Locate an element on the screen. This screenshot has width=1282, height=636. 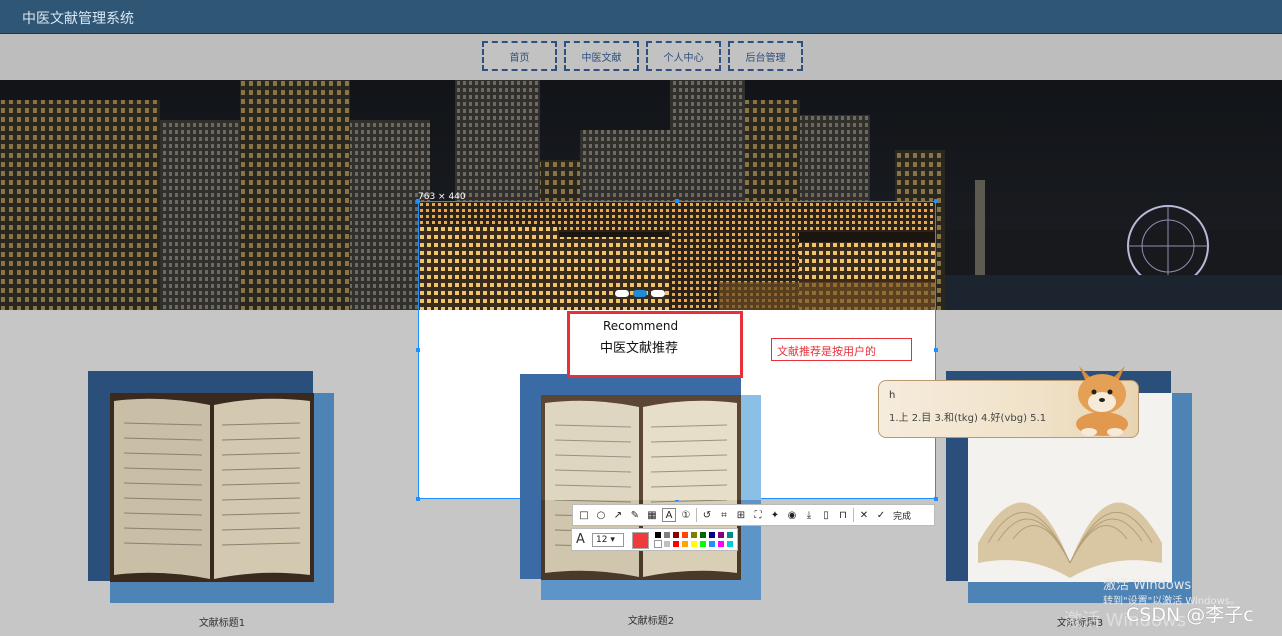
card-title-1: 文献标题1 is located at coordinates (222, 621).